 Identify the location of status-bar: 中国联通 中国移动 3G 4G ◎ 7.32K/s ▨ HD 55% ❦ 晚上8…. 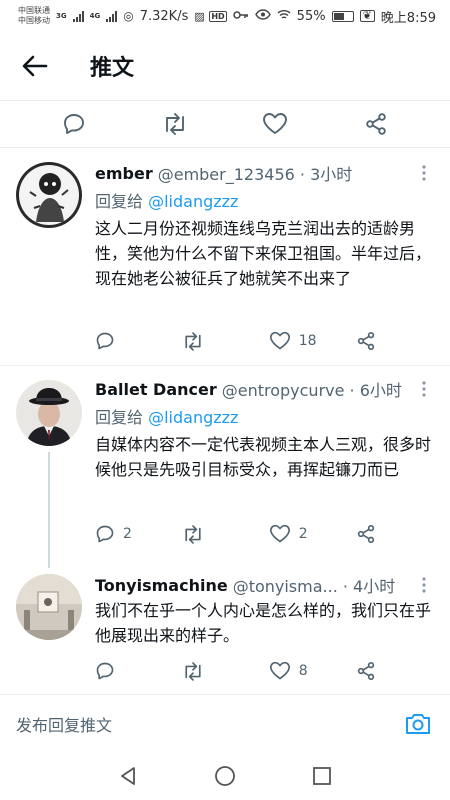
(225, 16).